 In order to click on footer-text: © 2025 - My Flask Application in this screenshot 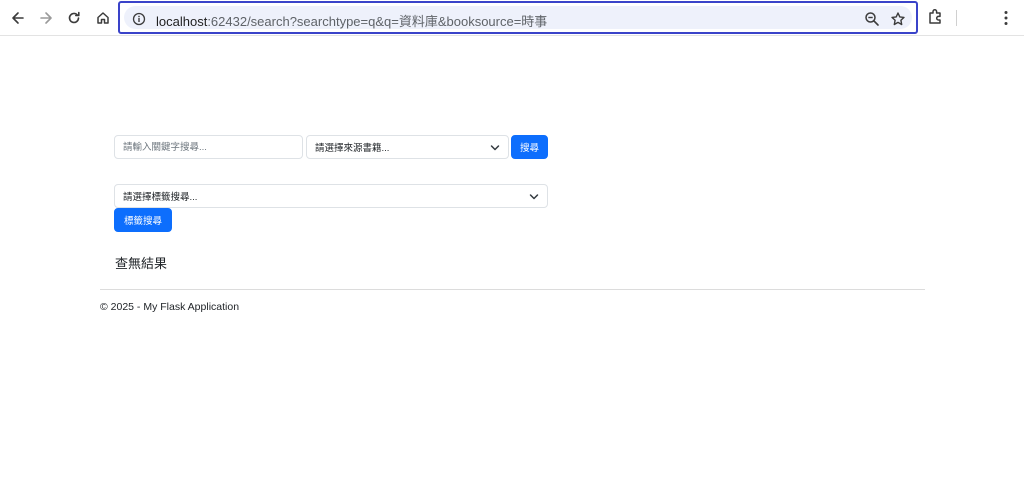, I will do `click(170, 307)`.